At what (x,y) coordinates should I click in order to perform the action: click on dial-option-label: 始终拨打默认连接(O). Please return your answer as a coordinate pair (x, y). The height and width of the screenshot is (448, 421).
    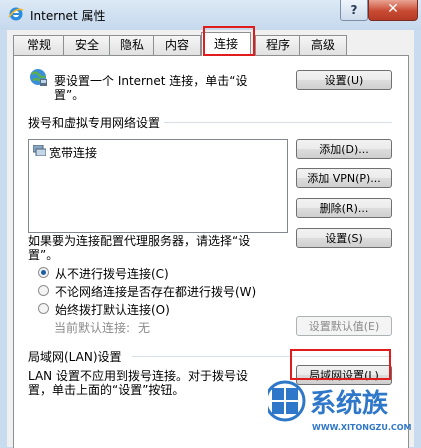
    Looking at the image, I should click on (112, 310).